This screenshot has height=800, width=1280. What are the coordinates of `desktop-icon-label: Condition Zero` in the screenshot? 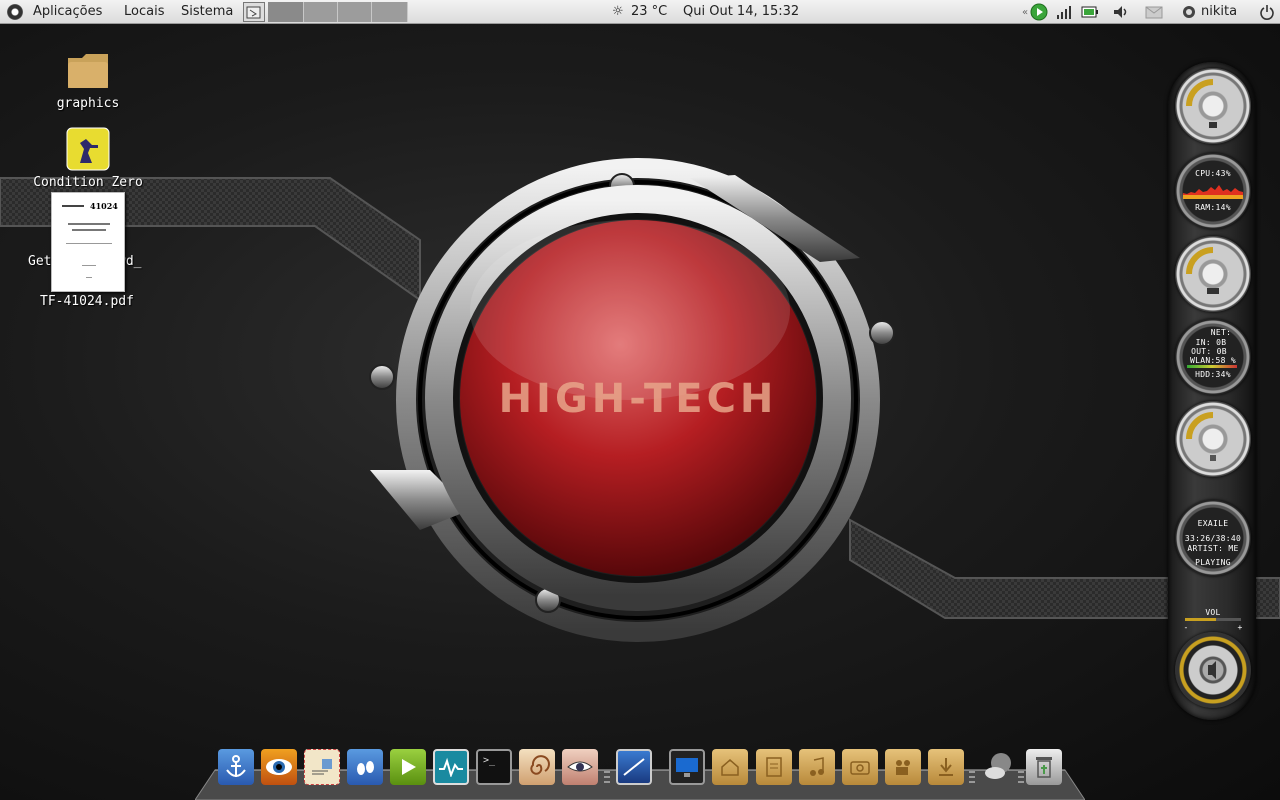 It's located at (88, 182).